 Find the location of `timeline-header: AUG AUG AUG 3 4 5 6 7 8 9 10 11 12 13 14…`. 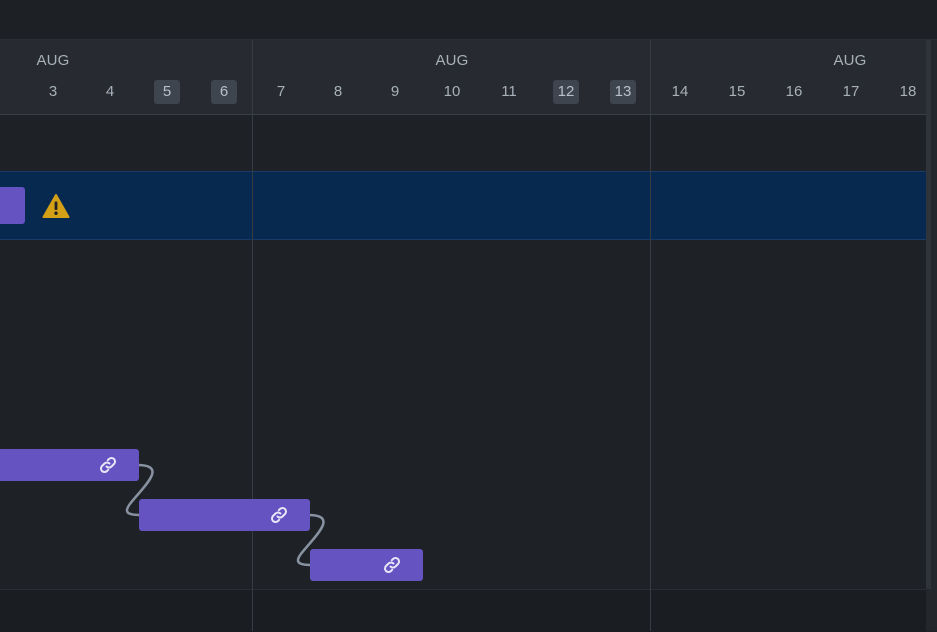

timeline-header: AUG AUG AUG 3 4 5 6 7 8 9 10 11 12 13 14… is located at coordinates (463, 77).